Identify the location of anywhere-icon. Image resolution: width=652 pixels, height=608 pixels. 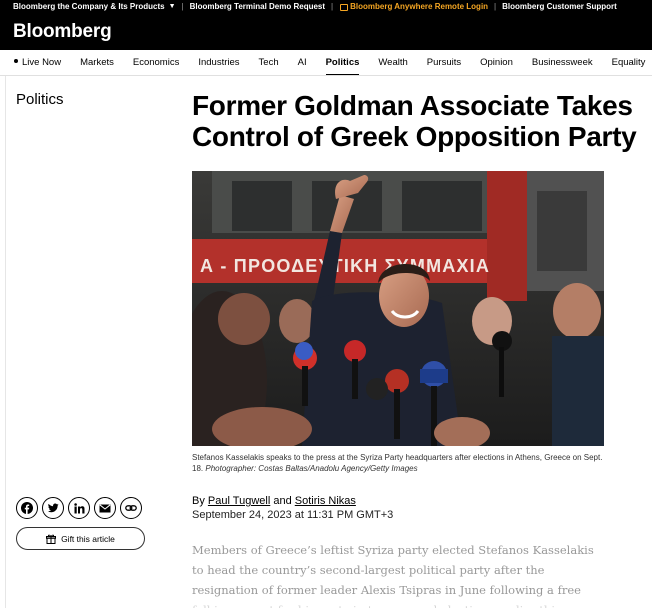
(344, 6).